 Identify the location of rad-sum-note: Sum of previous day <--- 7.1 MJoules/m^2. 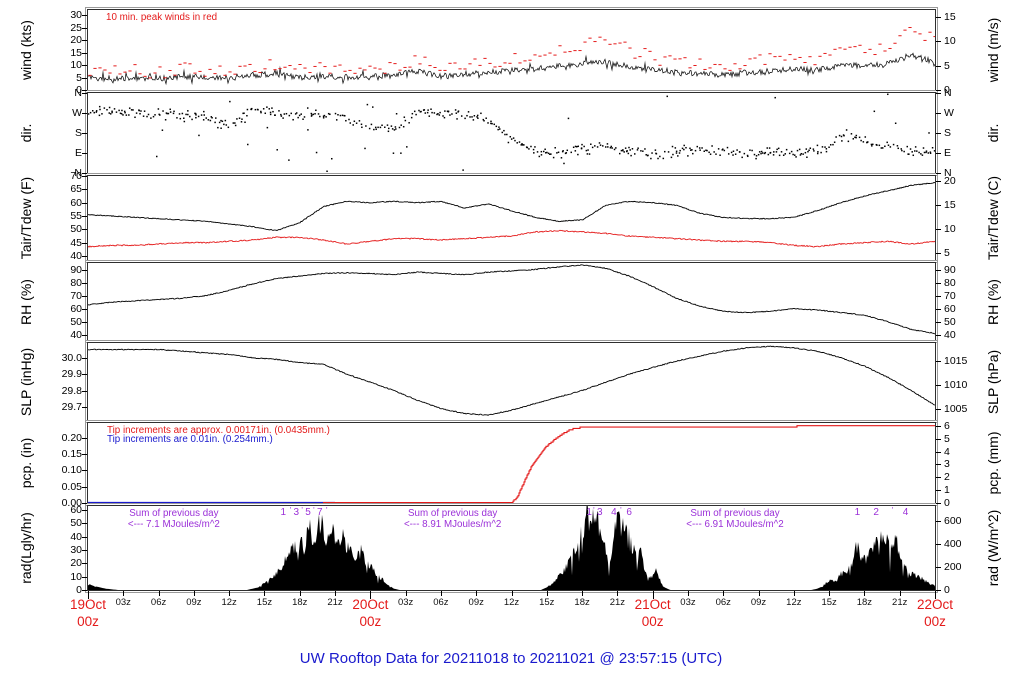
(174, 519).